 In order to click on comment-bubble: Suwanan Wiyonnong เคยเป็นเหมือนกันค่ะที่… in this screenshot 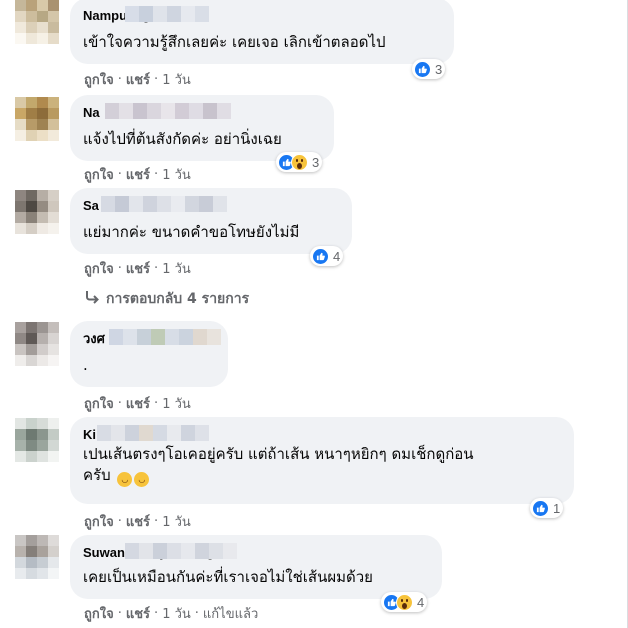, I will do `click(256, 567)`.